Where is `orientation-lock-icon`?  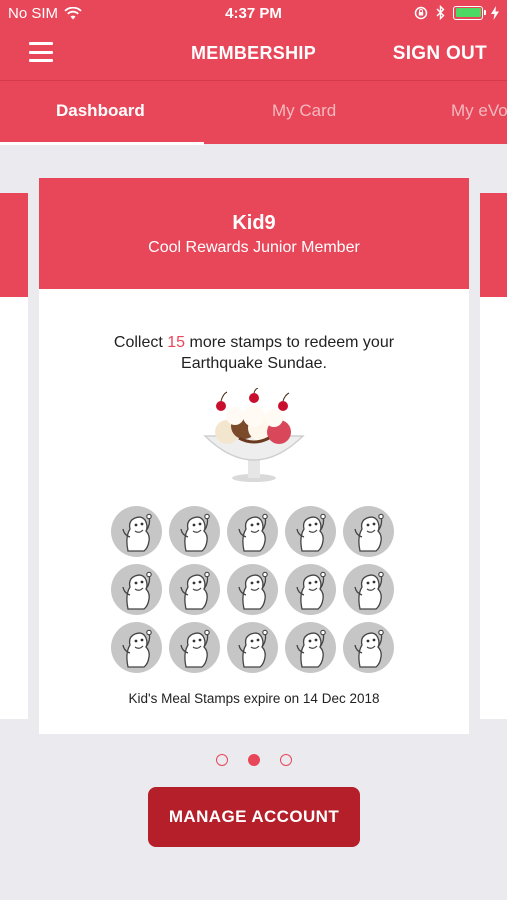
orientation-lock-icon is located at coordinates (421, 12).